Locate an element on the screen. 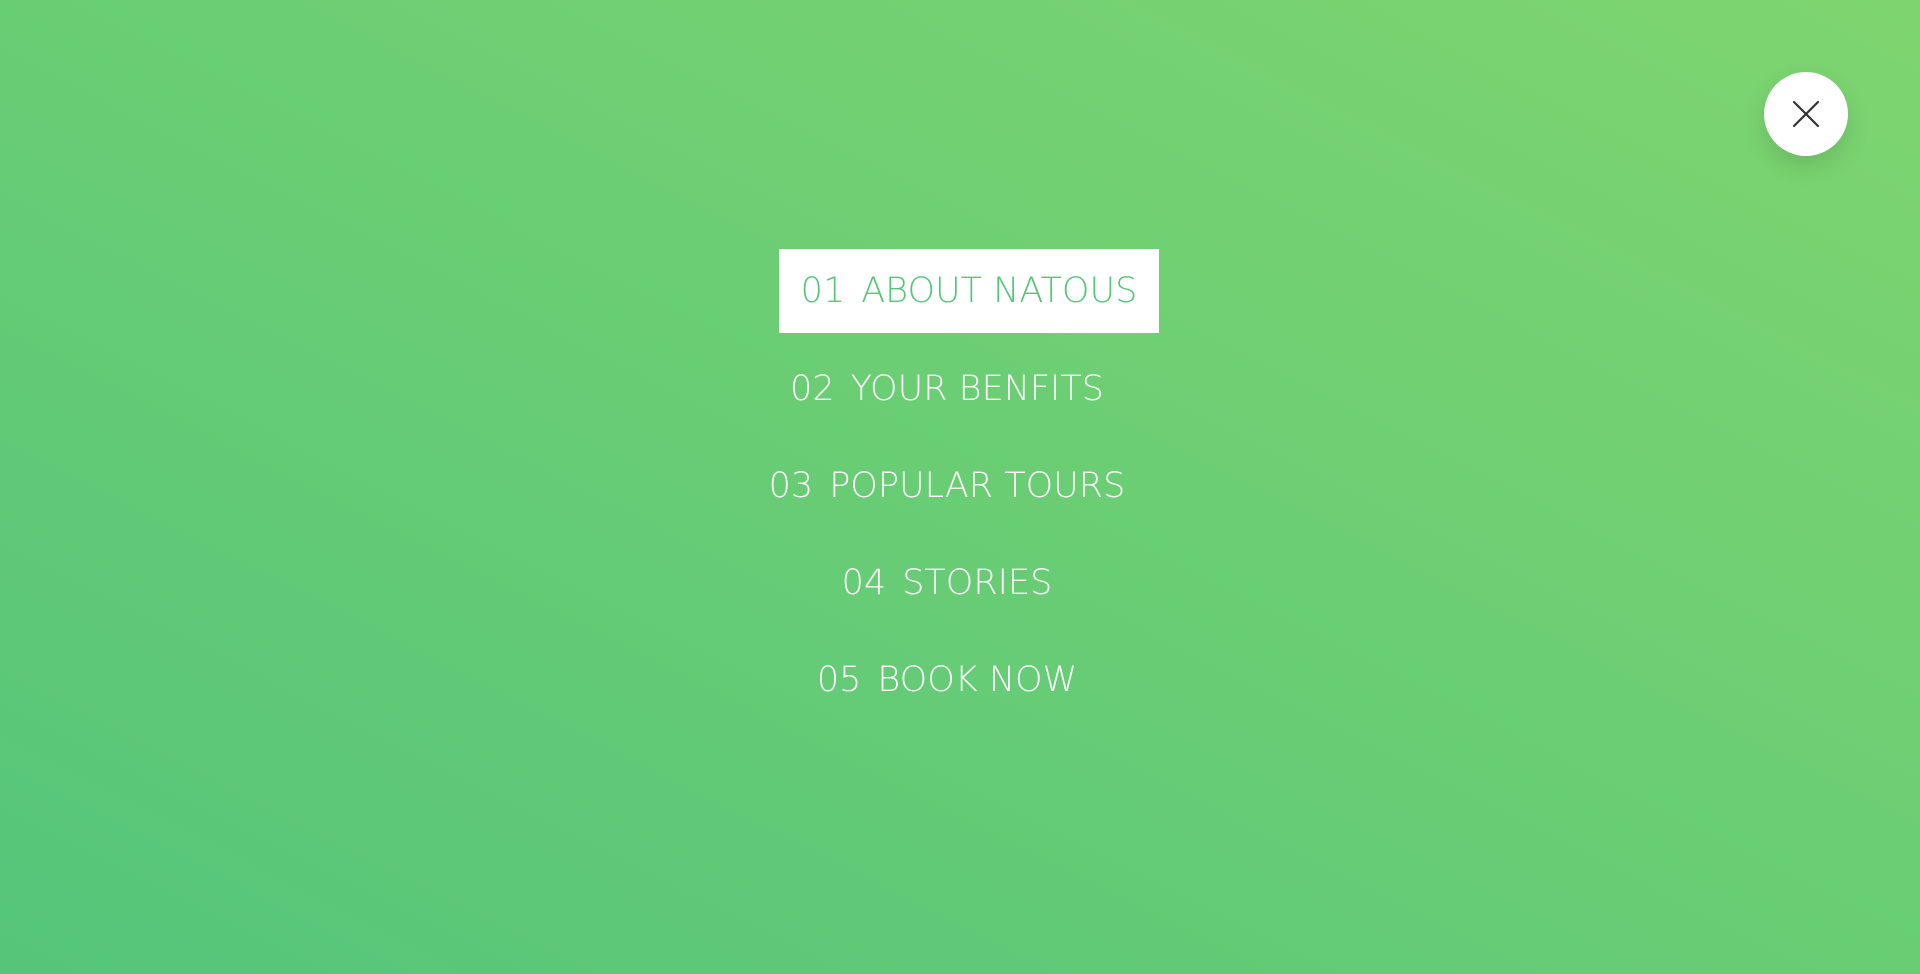  nav-item-benefits: 02 YOUR BENFITS is located at coordinates (960, 389).